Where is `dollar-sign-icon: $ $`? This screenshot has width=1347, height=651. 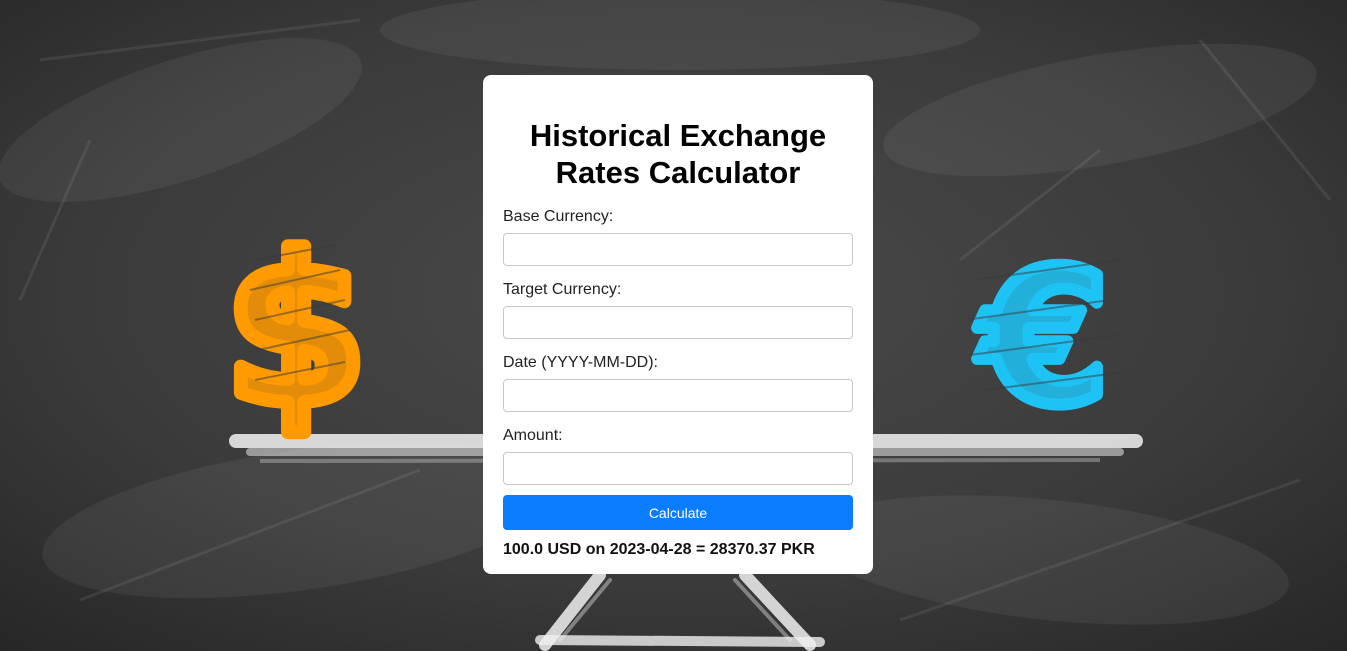 dollar-sign-icon: $ $ is located at coordinates (296, 332).